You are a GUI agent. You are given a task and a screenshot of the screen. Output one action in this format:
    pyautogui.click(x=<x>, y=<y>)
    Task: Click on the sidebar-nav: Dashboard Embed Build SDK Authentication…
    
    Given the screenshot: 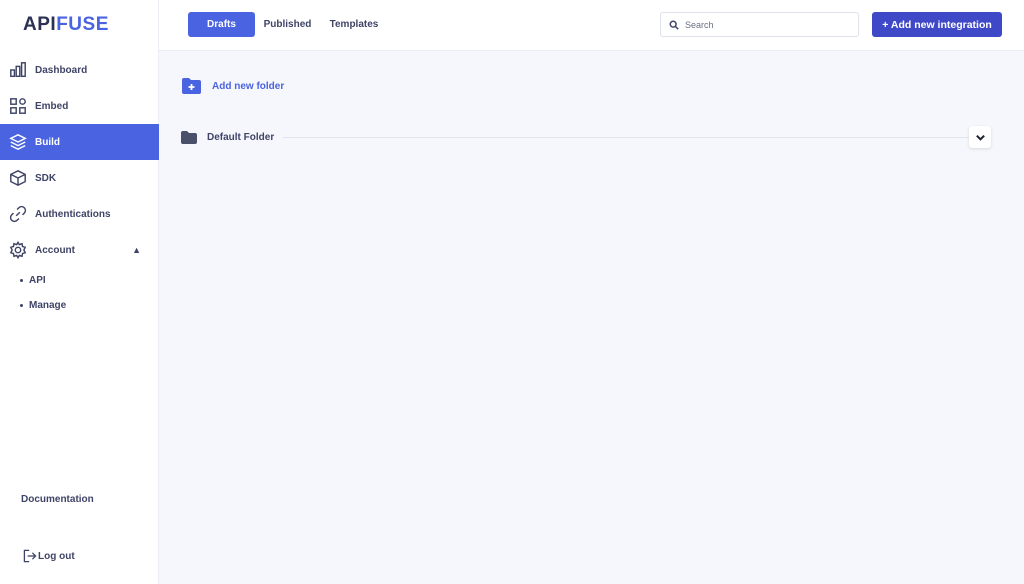 What is the action you would take?
    pyautogui.click(x=79, y=185)
    